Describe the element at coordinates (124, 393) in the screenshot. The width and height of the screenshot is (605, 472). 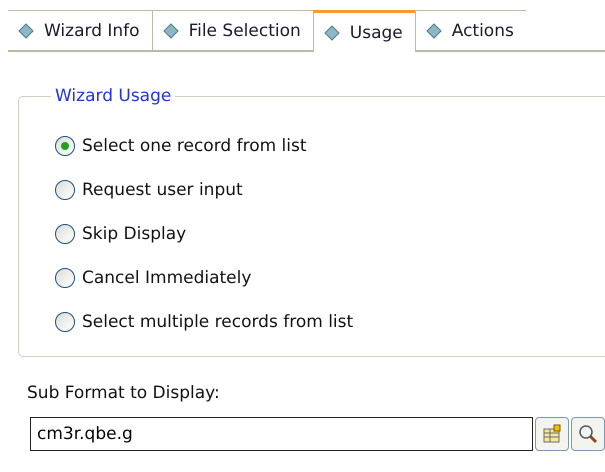
I see `field-label: Sub Format to Display:` at that location.